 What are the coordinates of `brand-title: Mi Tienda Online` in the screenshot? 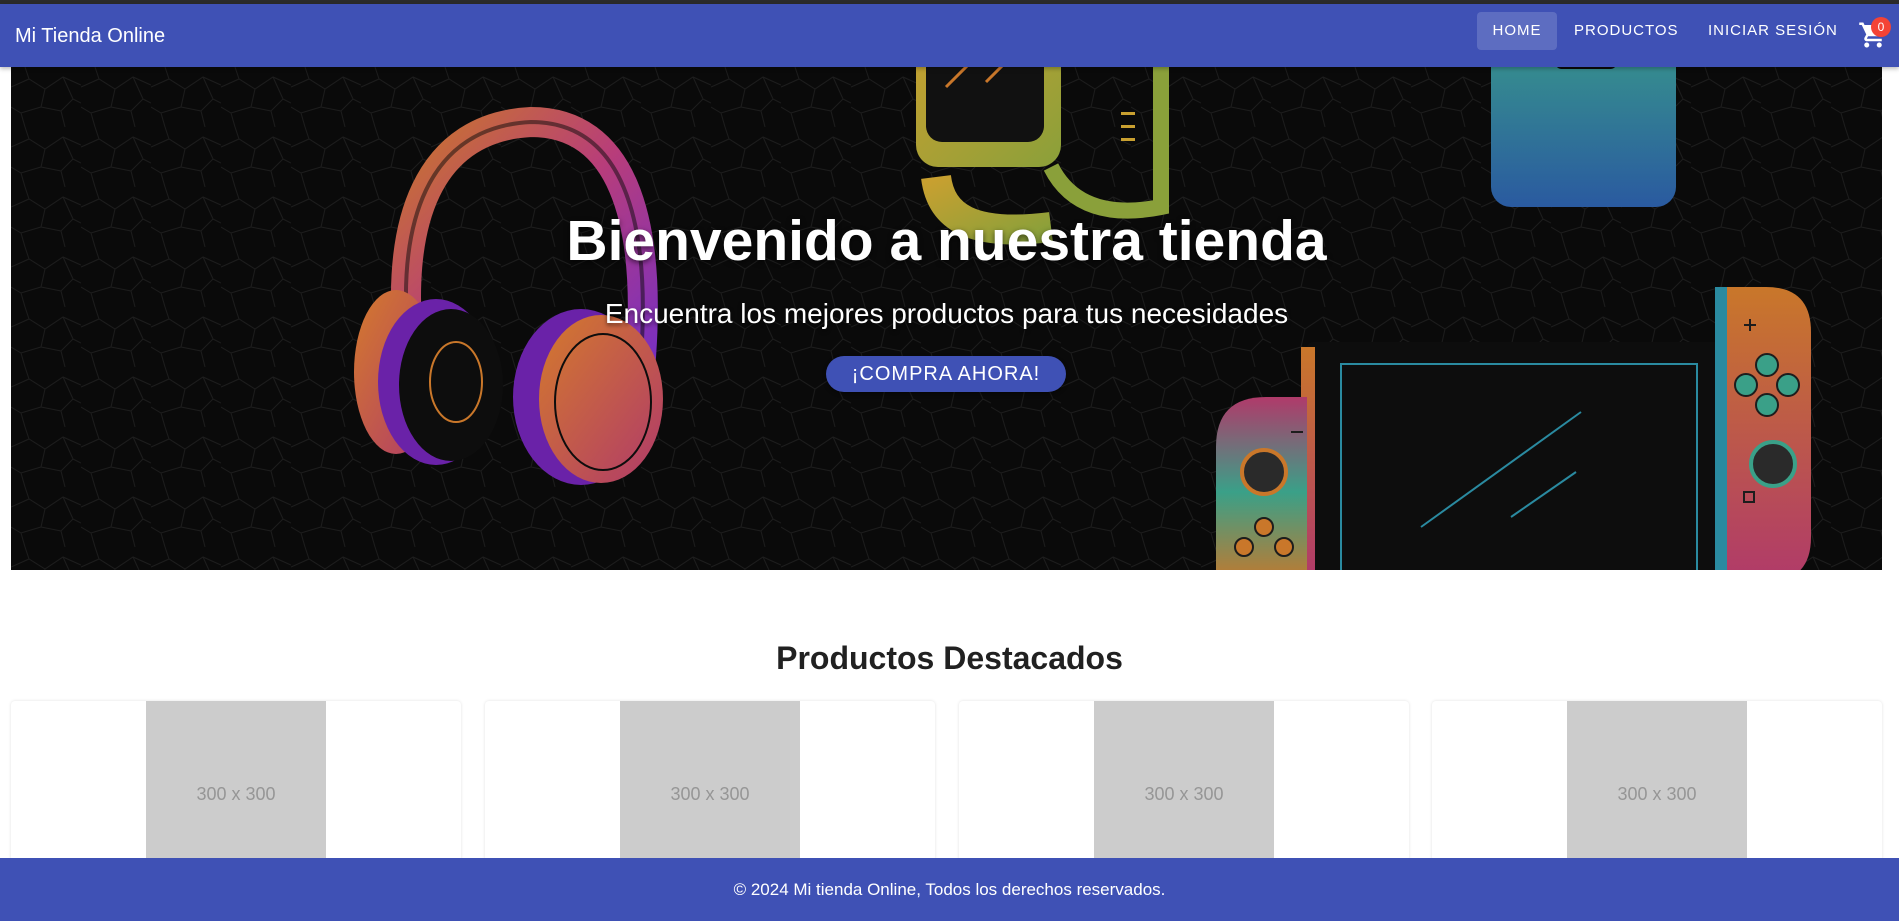 It's located at (90, 36).